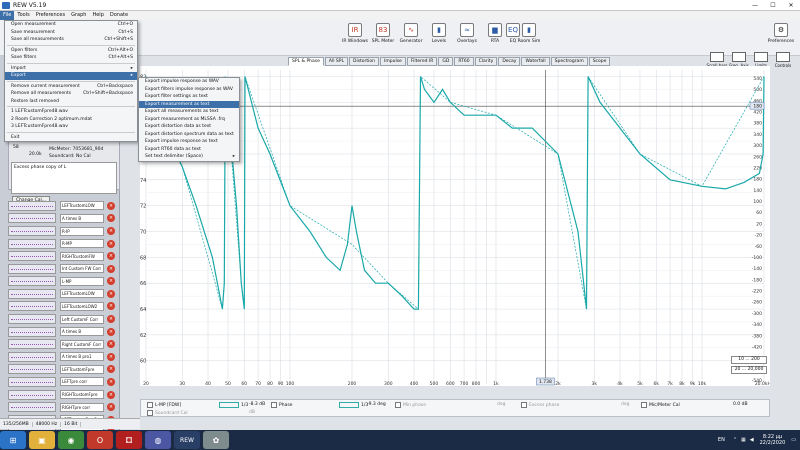  What do you see at coordinates (535, 61) in the screenshot?
I see `tab-waterfall: Waterfall` at bounding box center [535, 61].